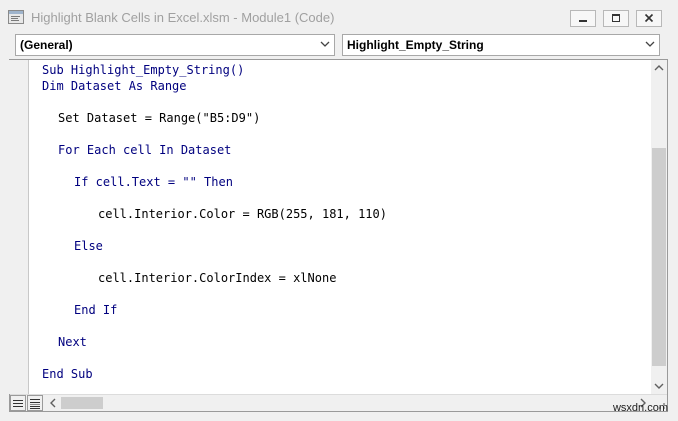  What do you see at coordinates (640, 408) in the screenshot?
I see `watermark-text: wsxdn.com` at bounding box center [640, 408].